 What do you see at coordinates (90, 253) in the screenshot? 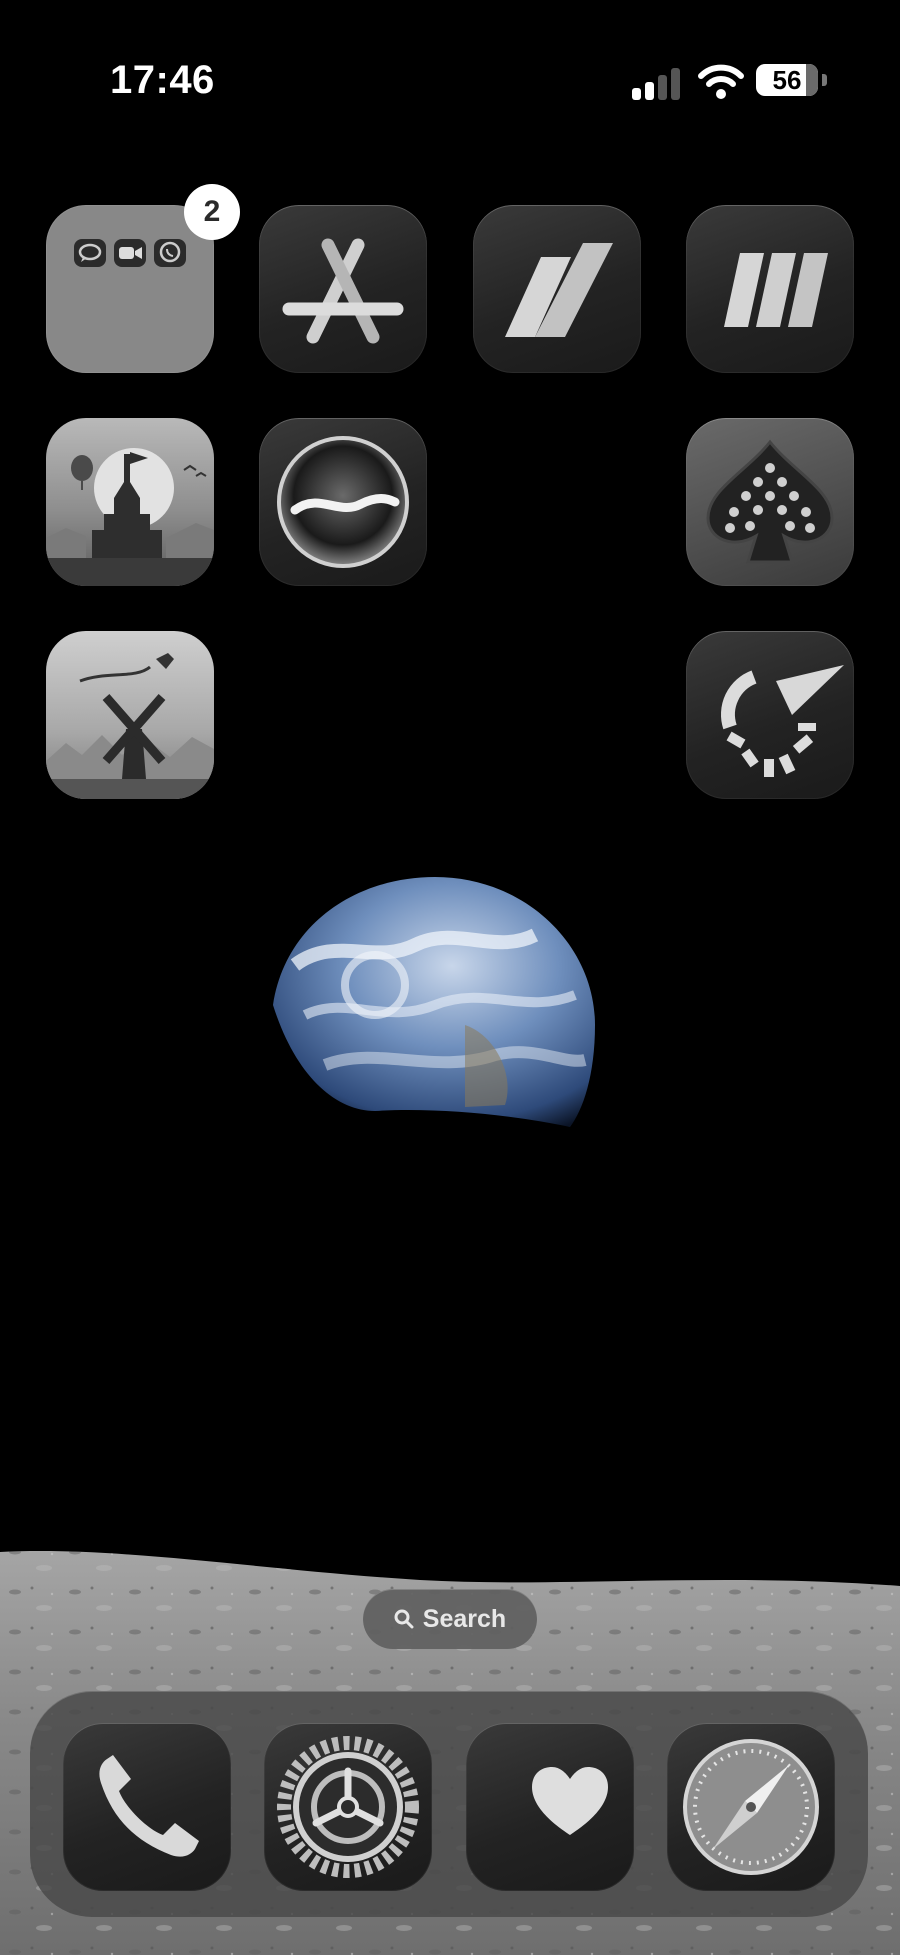
I see `messages-icon` at bounding box center [90, 253].